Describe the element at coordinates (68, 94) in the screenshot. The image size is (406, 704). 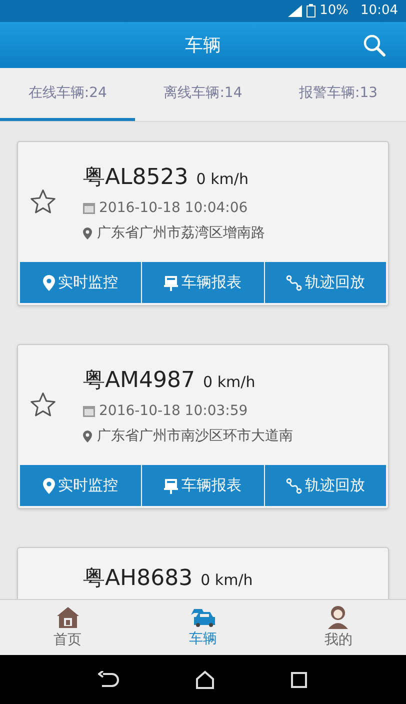
I see `tab: 在线车辆:24` at that location.